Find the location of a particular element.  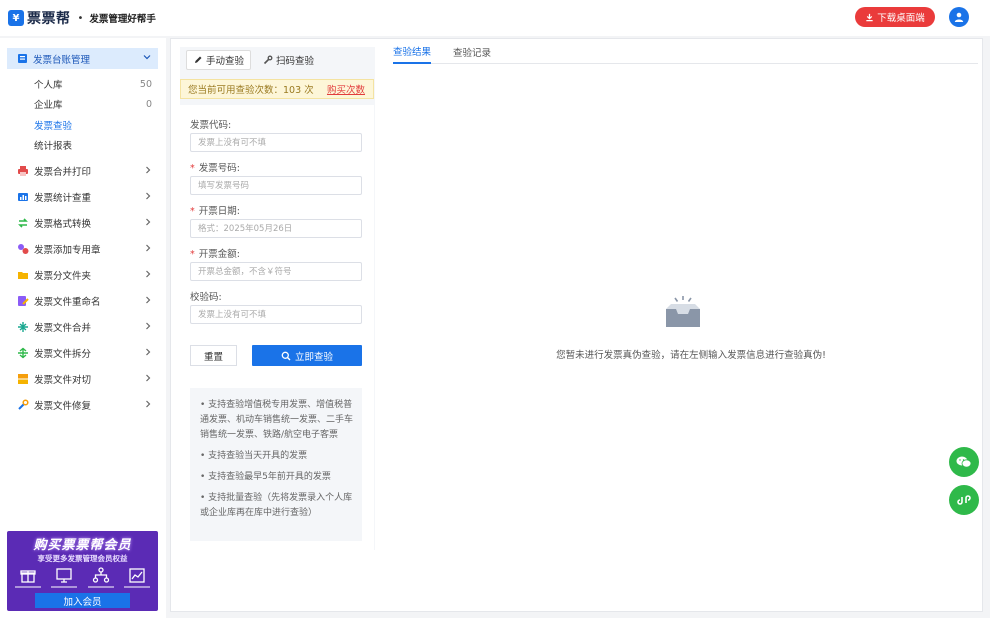

folder-icon is located at coordinates (23, 275).